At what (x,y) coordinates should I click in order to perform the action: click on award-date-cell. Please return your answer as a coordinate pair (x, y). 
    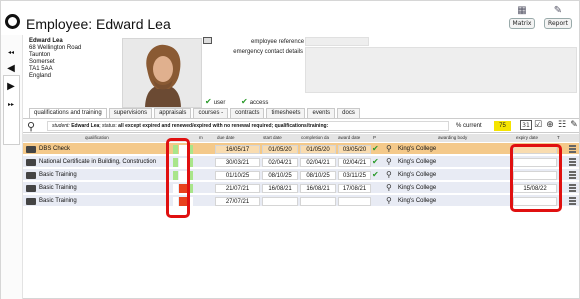
    Looking at the image, I should click on (354, 201).